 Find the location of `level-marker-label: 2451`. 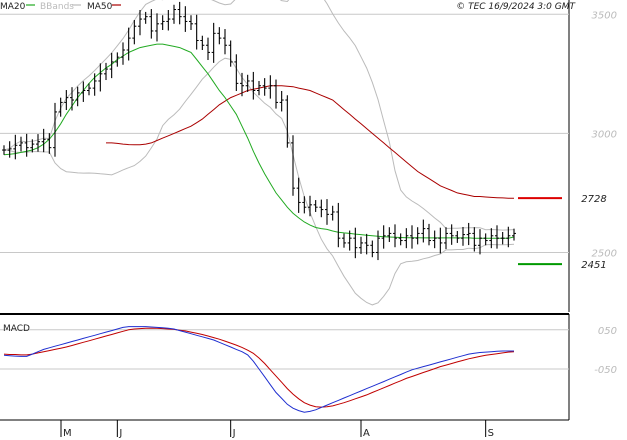

level-marker-label: 2451 is located at coordinates (593, 265).